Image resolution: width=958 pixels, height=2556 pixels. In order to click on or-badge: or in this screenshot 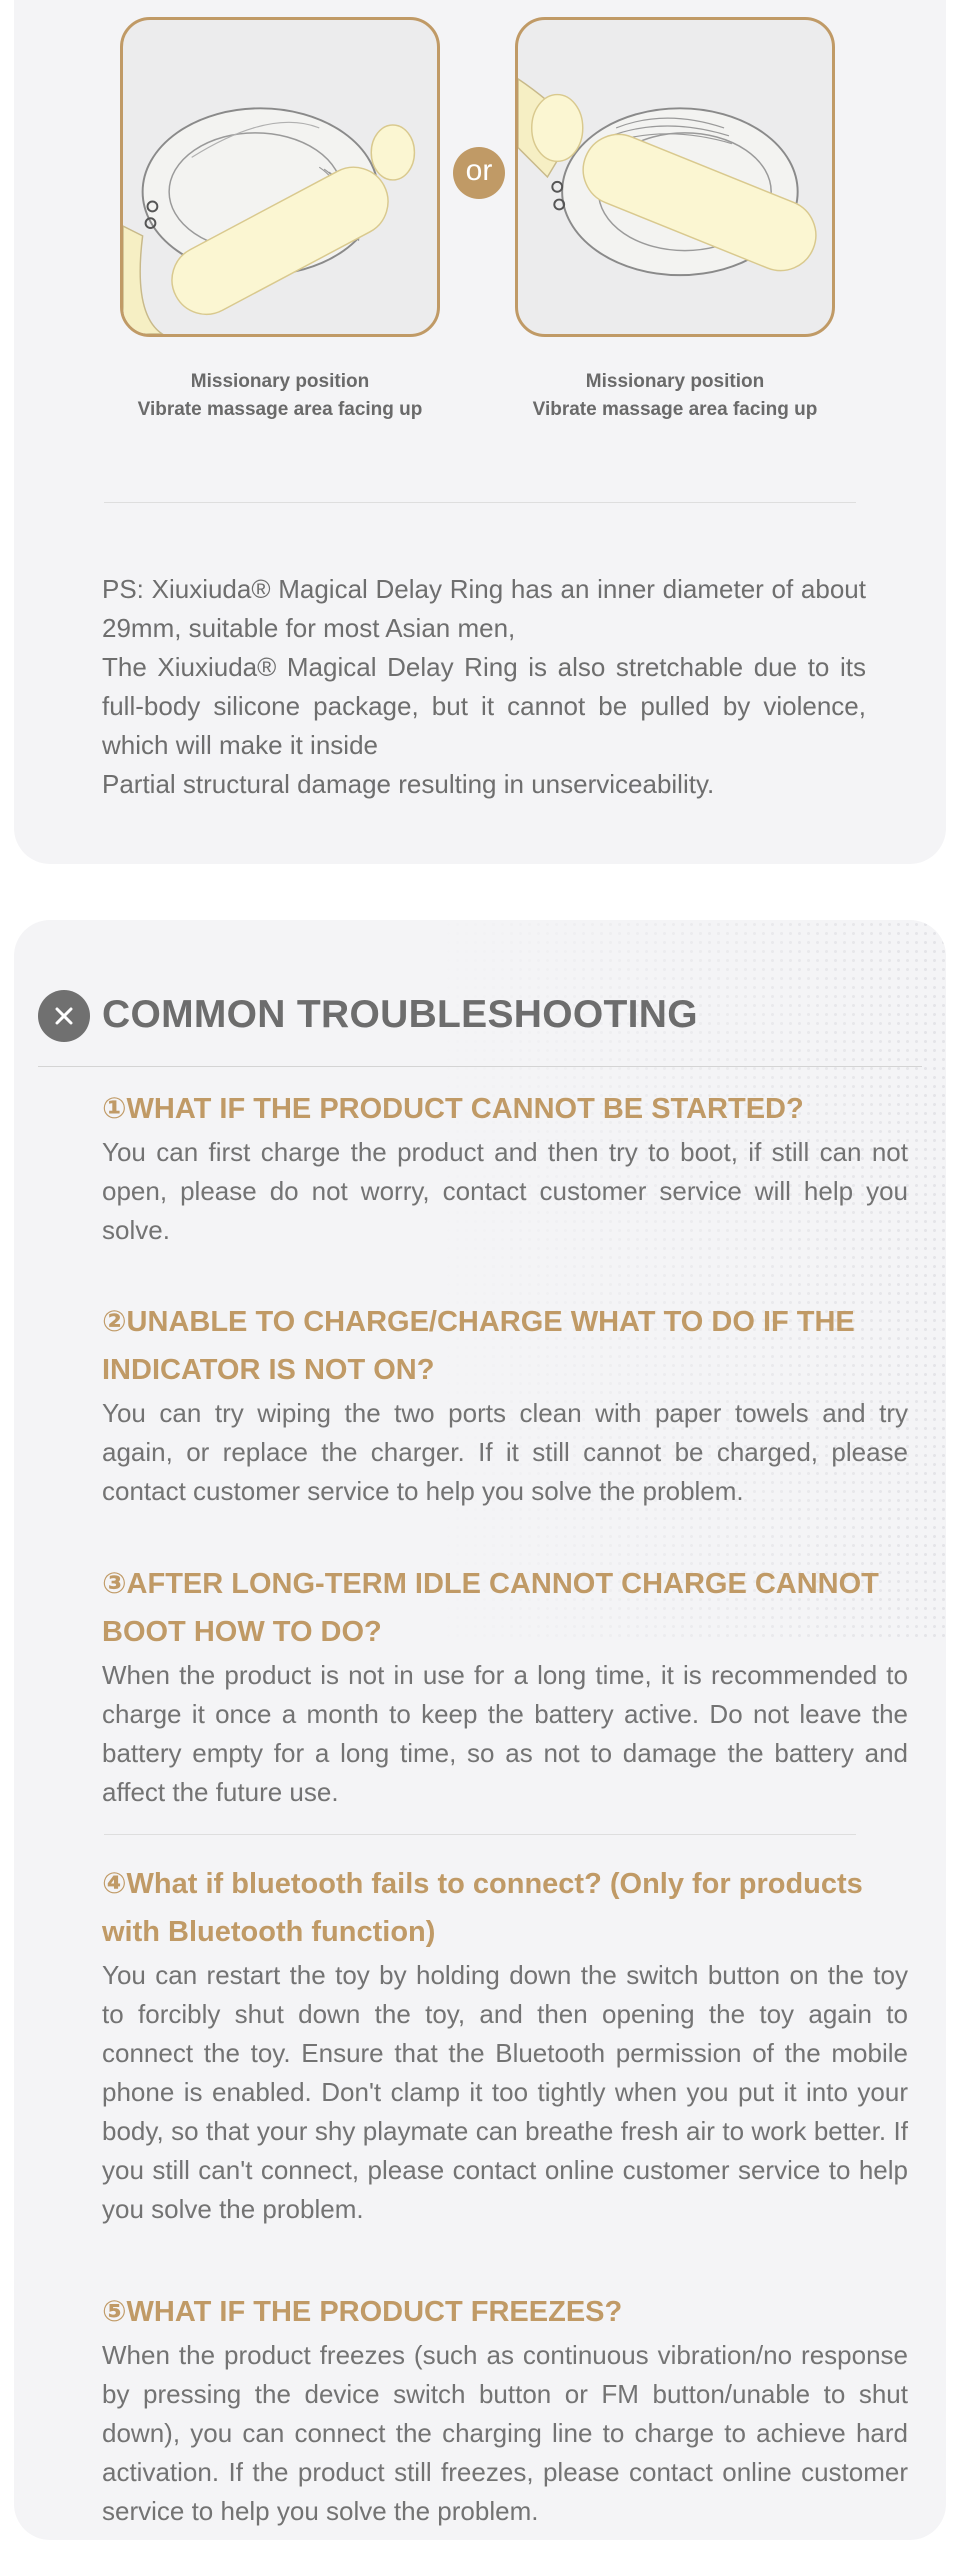, I will do `click(479, 173)`.